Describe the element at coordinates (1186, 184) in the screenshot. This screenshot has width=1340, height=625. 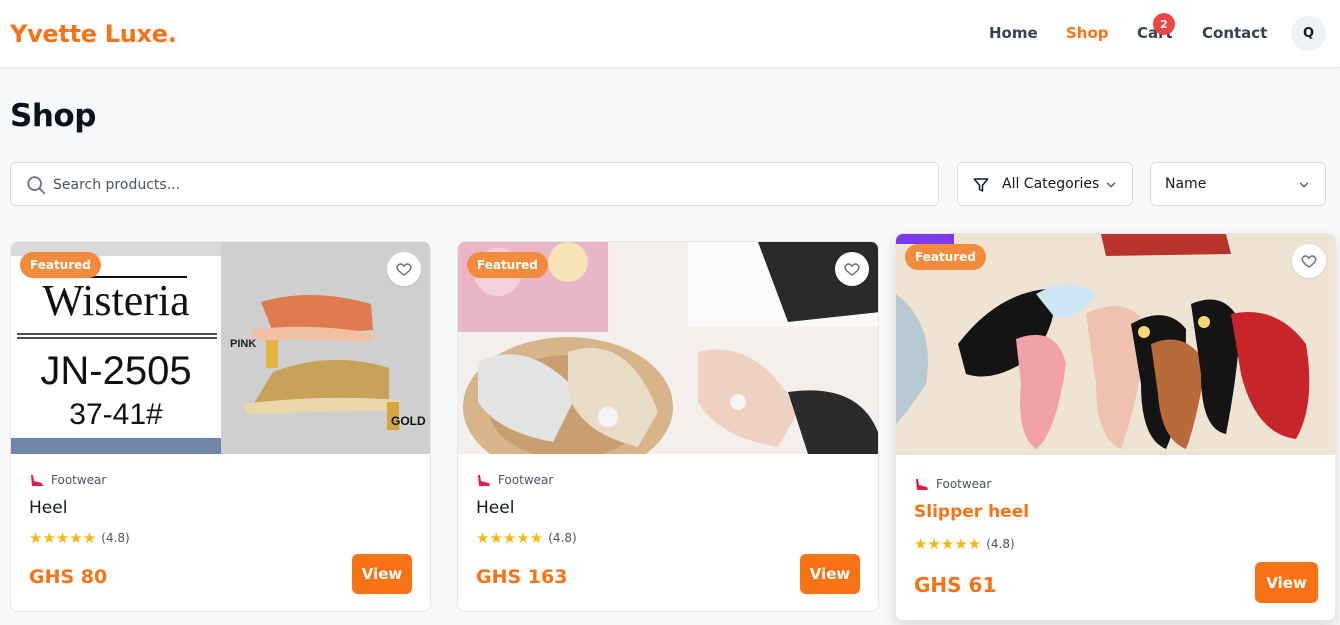
I see `sort-select-value: Name` at that location.